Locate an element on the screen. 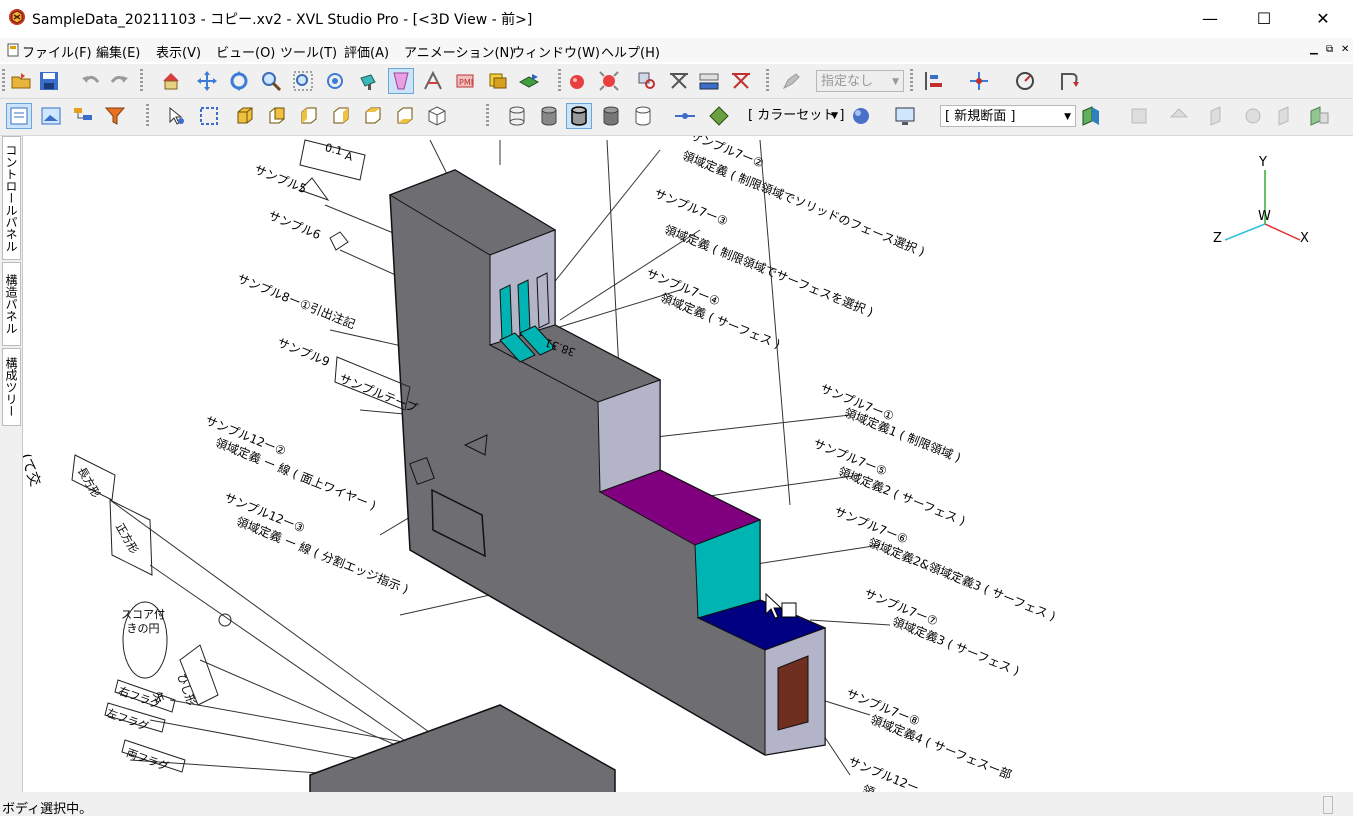 The width and height of the screenshot is (1353, 817). section-home-disabled-icon is located at coordinates (1179, 116).